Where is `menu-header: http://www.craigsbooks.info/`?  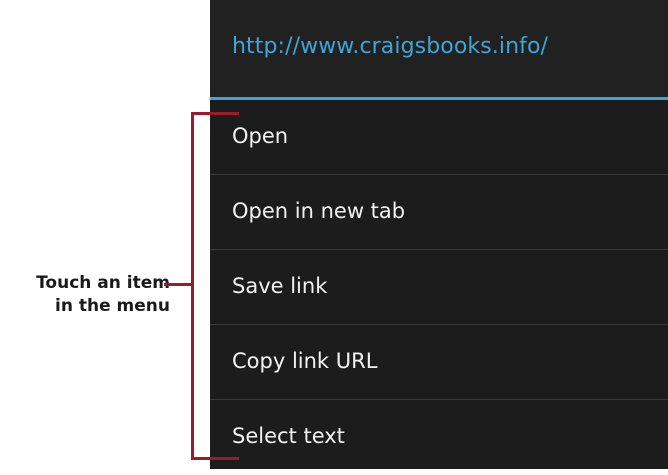 menu-header: http://www.craigsbooks.info/ is located at coordinates (439, 49).